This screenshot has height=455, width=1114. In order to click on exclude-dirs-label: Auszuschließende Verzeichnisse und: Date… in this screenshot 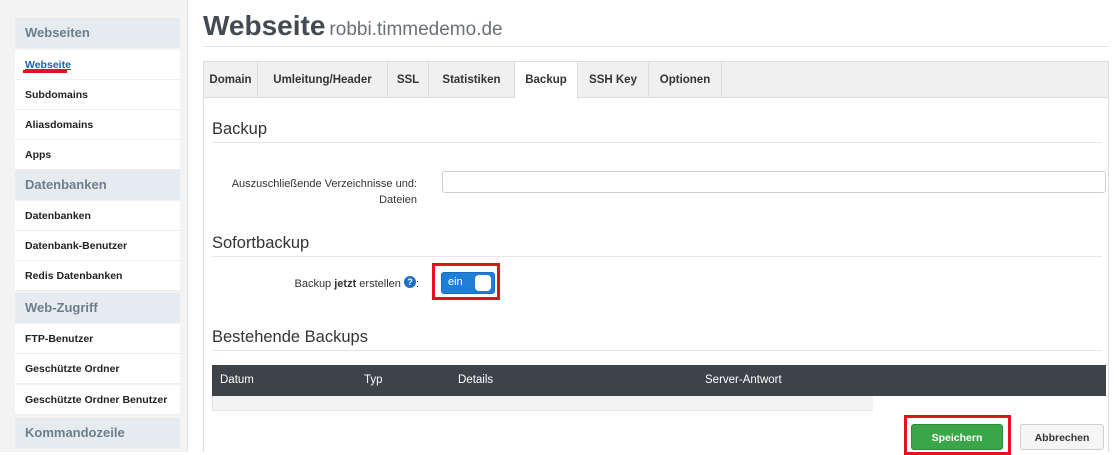, I will do `click(315, 192)`.